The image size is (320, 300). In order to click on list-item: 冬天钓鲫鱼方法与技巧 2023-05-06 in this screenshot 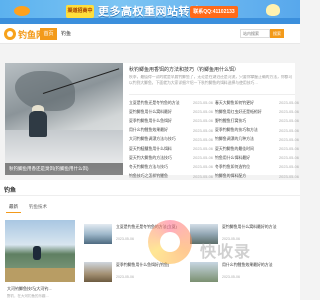, I will do `click(171, 166)`.